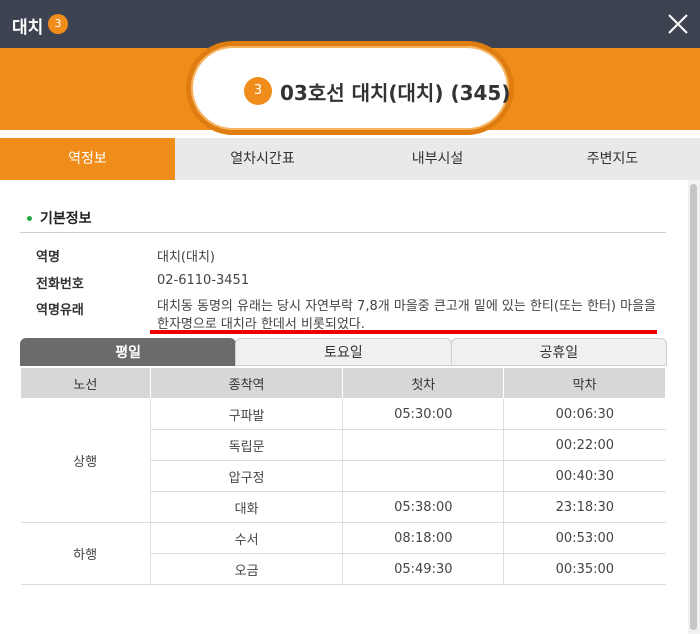  What do you see at coordinates (85, 553) in the screenshot?
I see `direction-cell: 하행` at bounding box center [85, 553].